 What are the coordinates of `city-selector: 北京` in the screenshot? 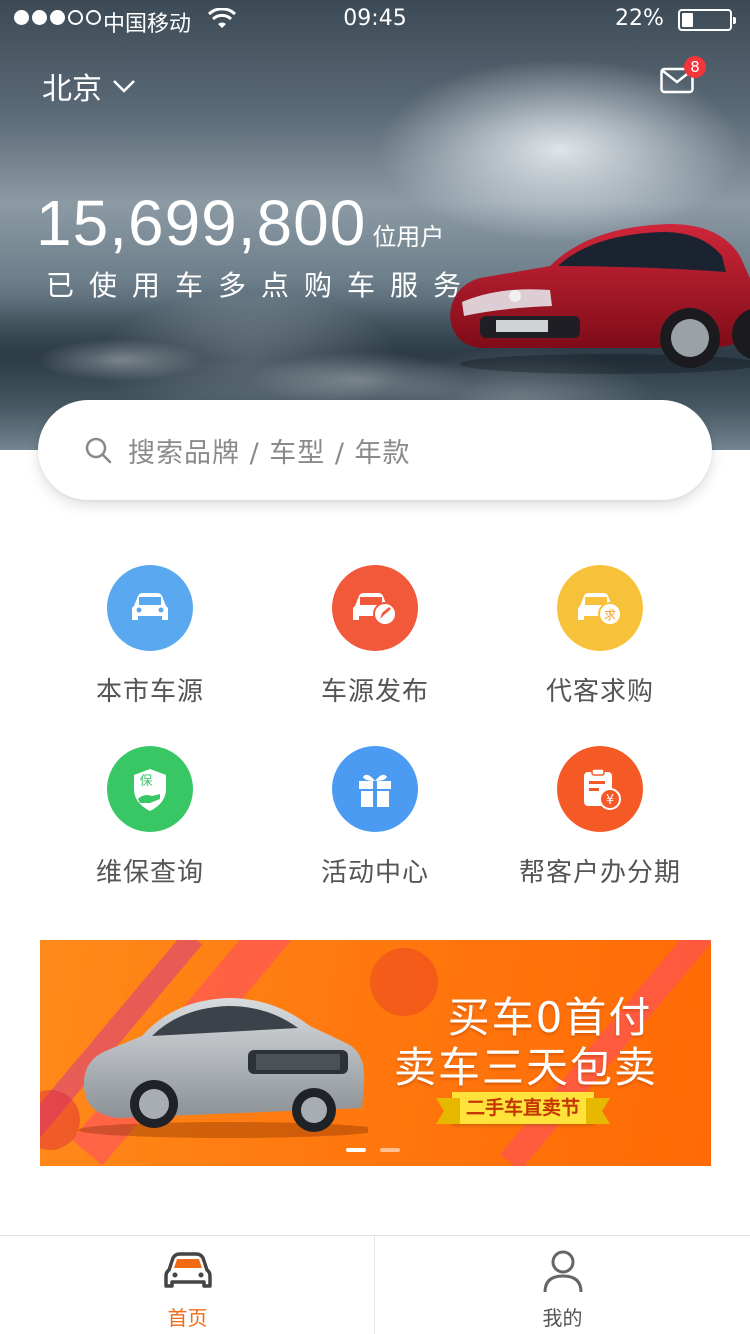 It's located at (89, 86).